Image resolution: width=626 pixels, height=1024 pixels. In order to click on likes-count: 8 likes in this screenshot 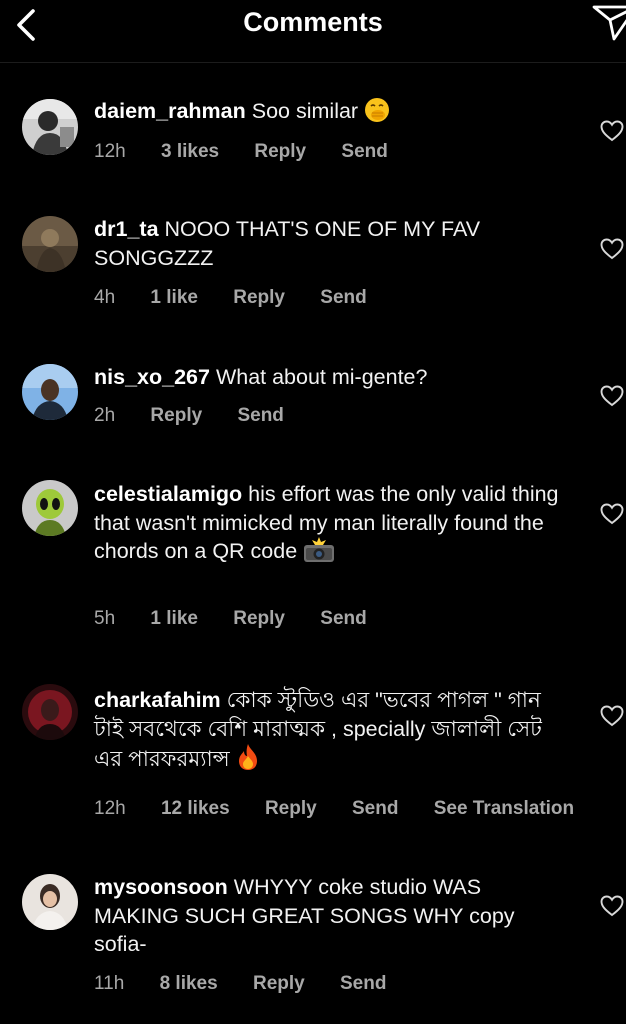, I will do `click(189, 983)`.